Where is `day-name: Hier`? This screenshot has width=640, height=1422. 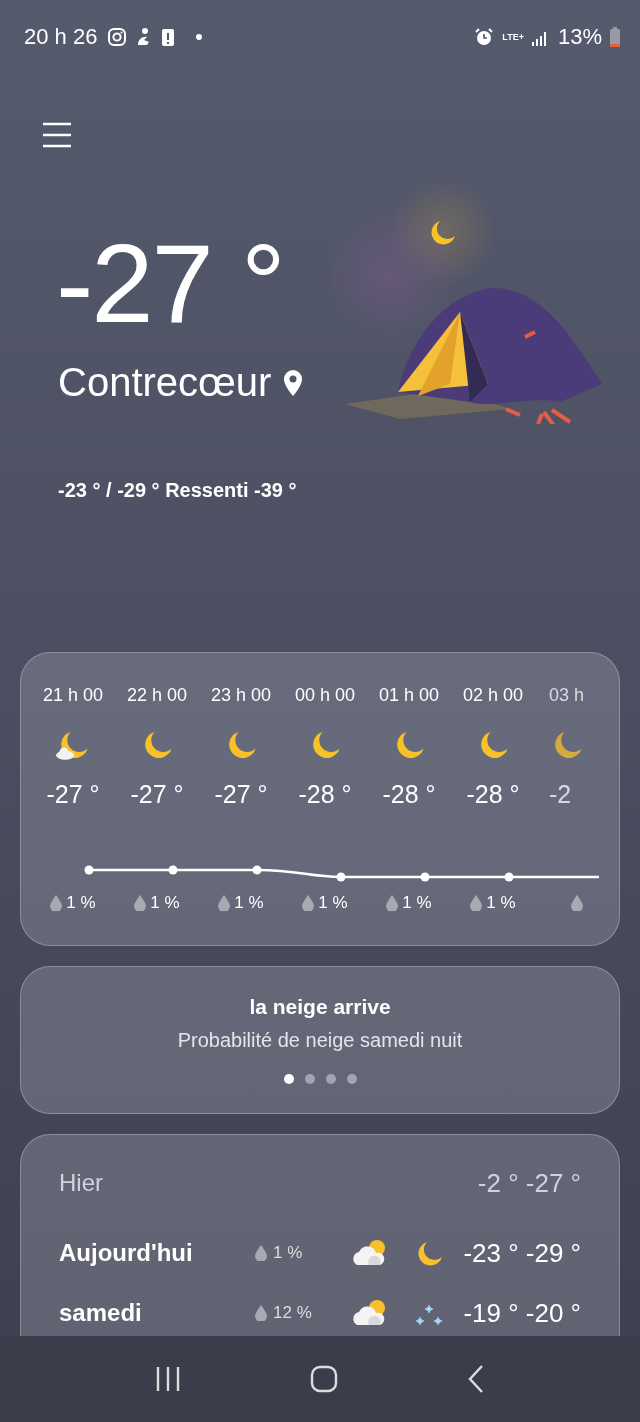
day-name: Hier is located at coordinates (81, 1183).